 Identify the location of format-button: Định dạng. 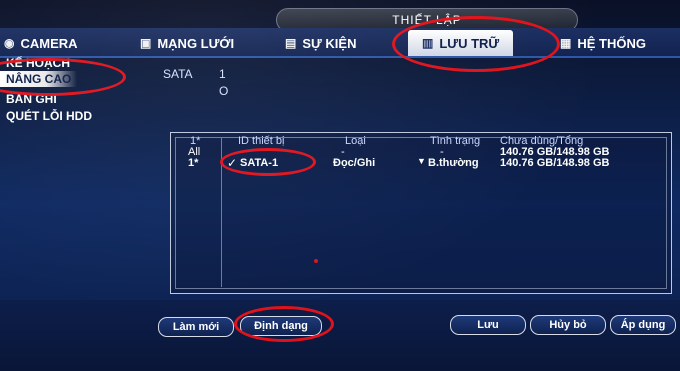
(281, 326).